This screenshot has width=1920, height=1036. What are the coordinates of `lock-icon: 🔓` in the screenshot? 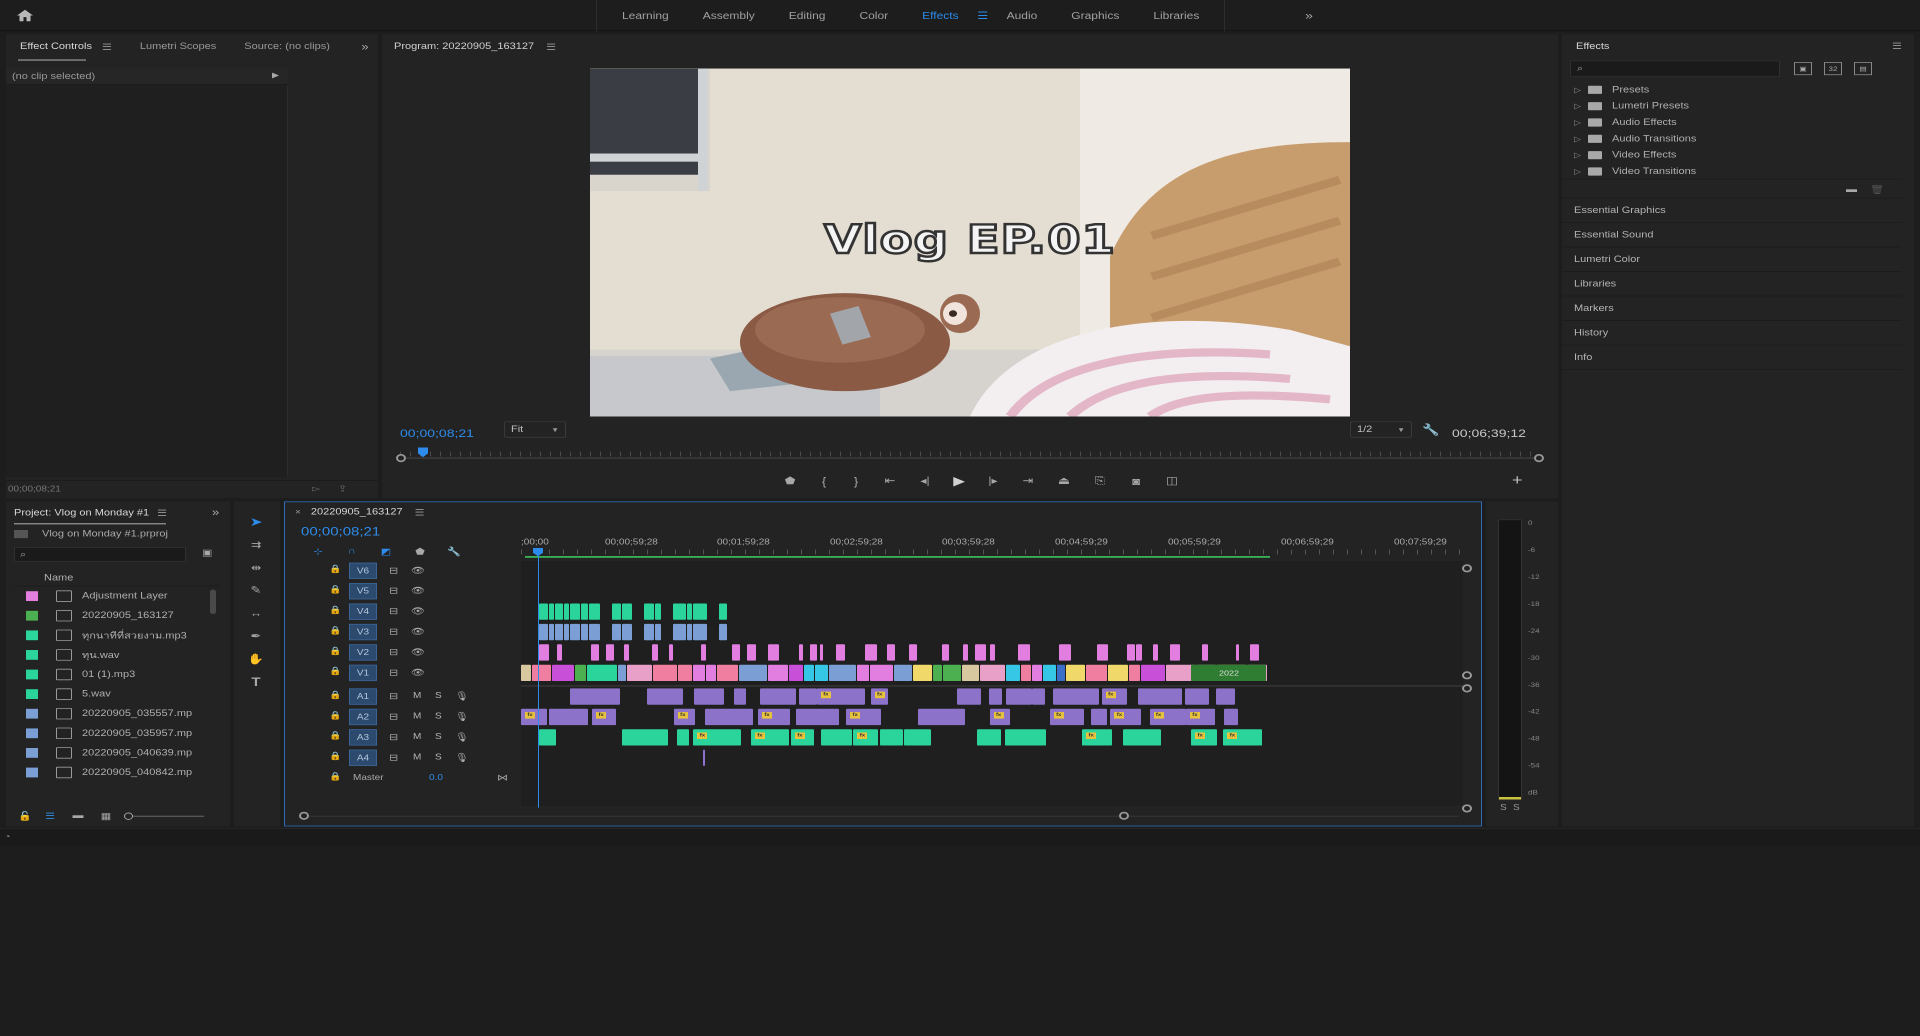 It's located at (25, 815).